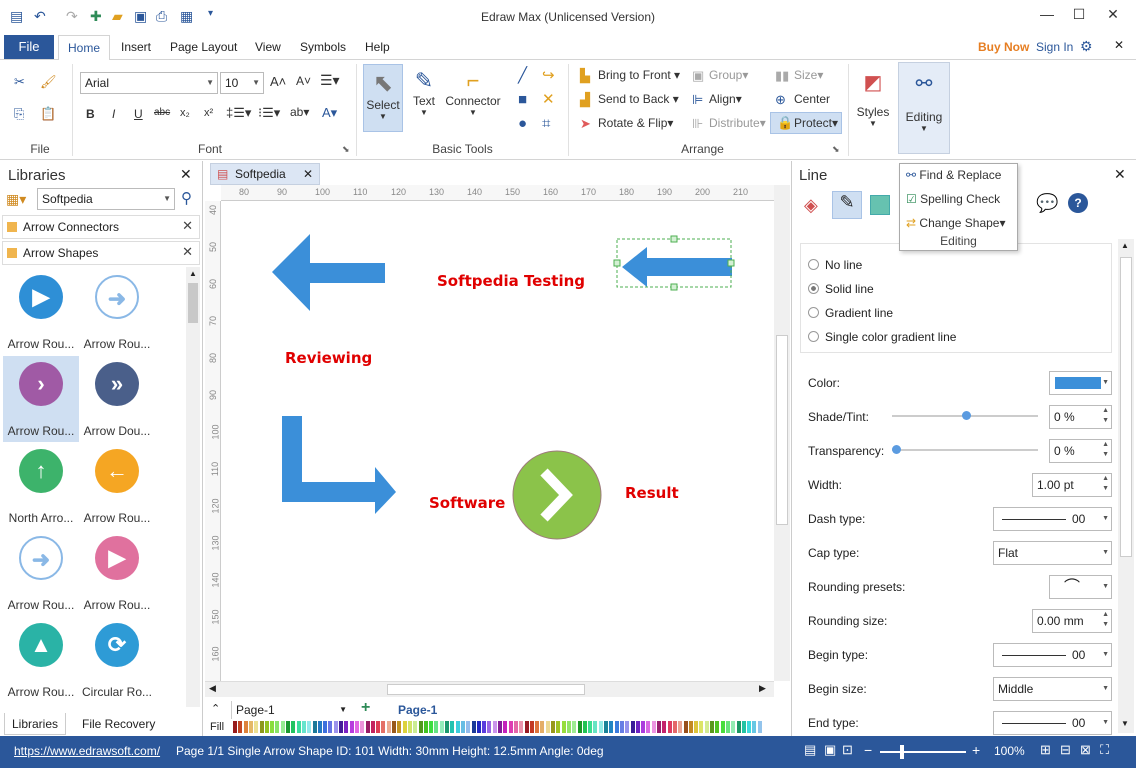 Image resolution: width=1136 pixels, height=768 pixels. What do you see at coordinates (149, 83) in the screenshot?
I see `font-name-select: Arial ▼` at bounding box center [149, 83].